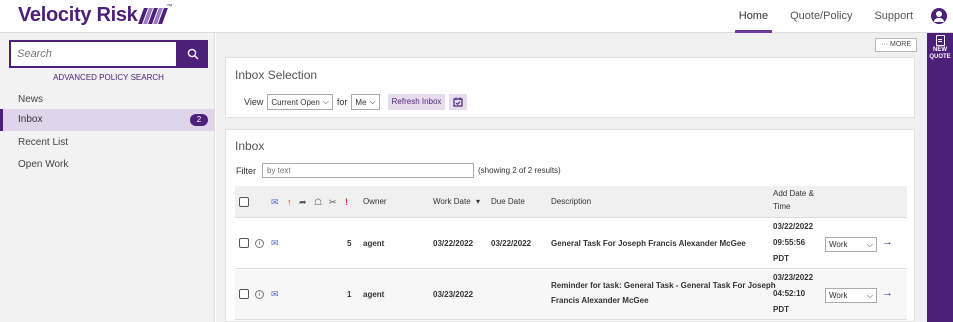 Image resolution: width=953 pixels, height=322 pixels. What do you see at coordinates (789, 293) in the screenshot?
I see `row-add-time: 04:52:10` at bounding box center [789, 293].